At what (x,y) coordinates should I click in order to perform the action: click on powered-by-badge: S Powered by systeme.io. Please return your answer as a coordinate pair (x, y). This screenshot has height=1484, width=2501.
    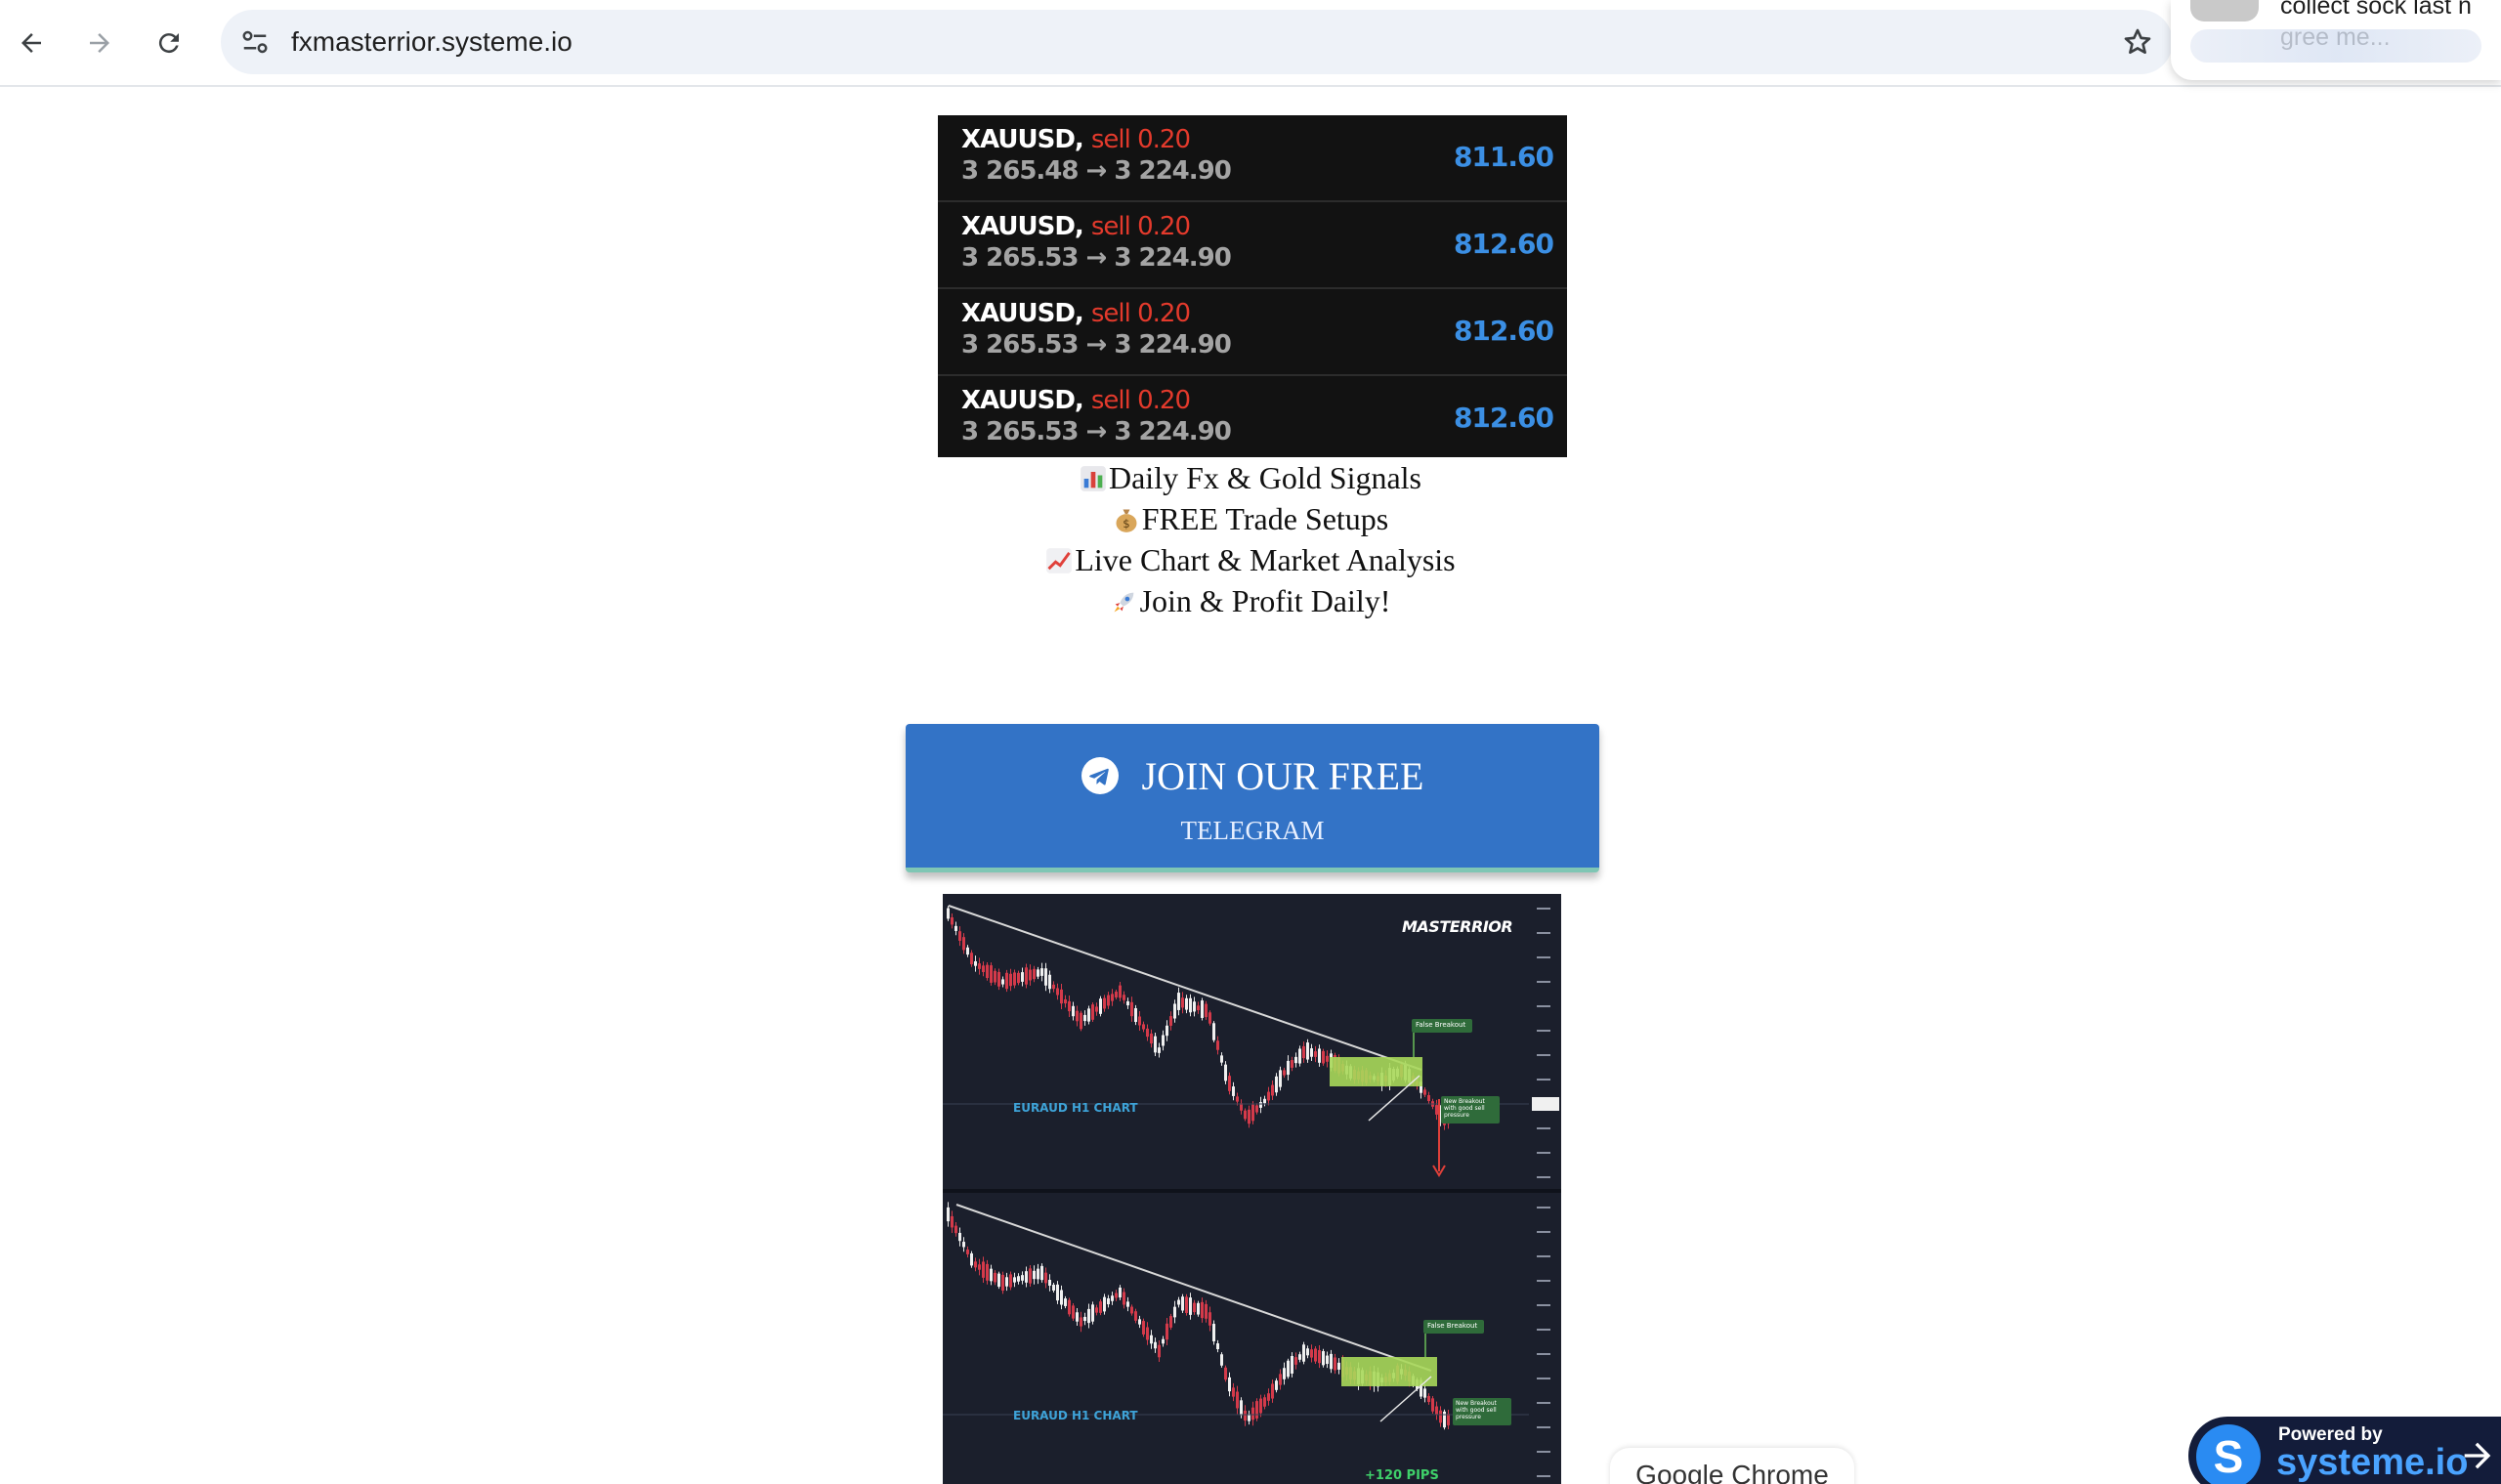
    Looking at the image, I should click on (2344, 1450).